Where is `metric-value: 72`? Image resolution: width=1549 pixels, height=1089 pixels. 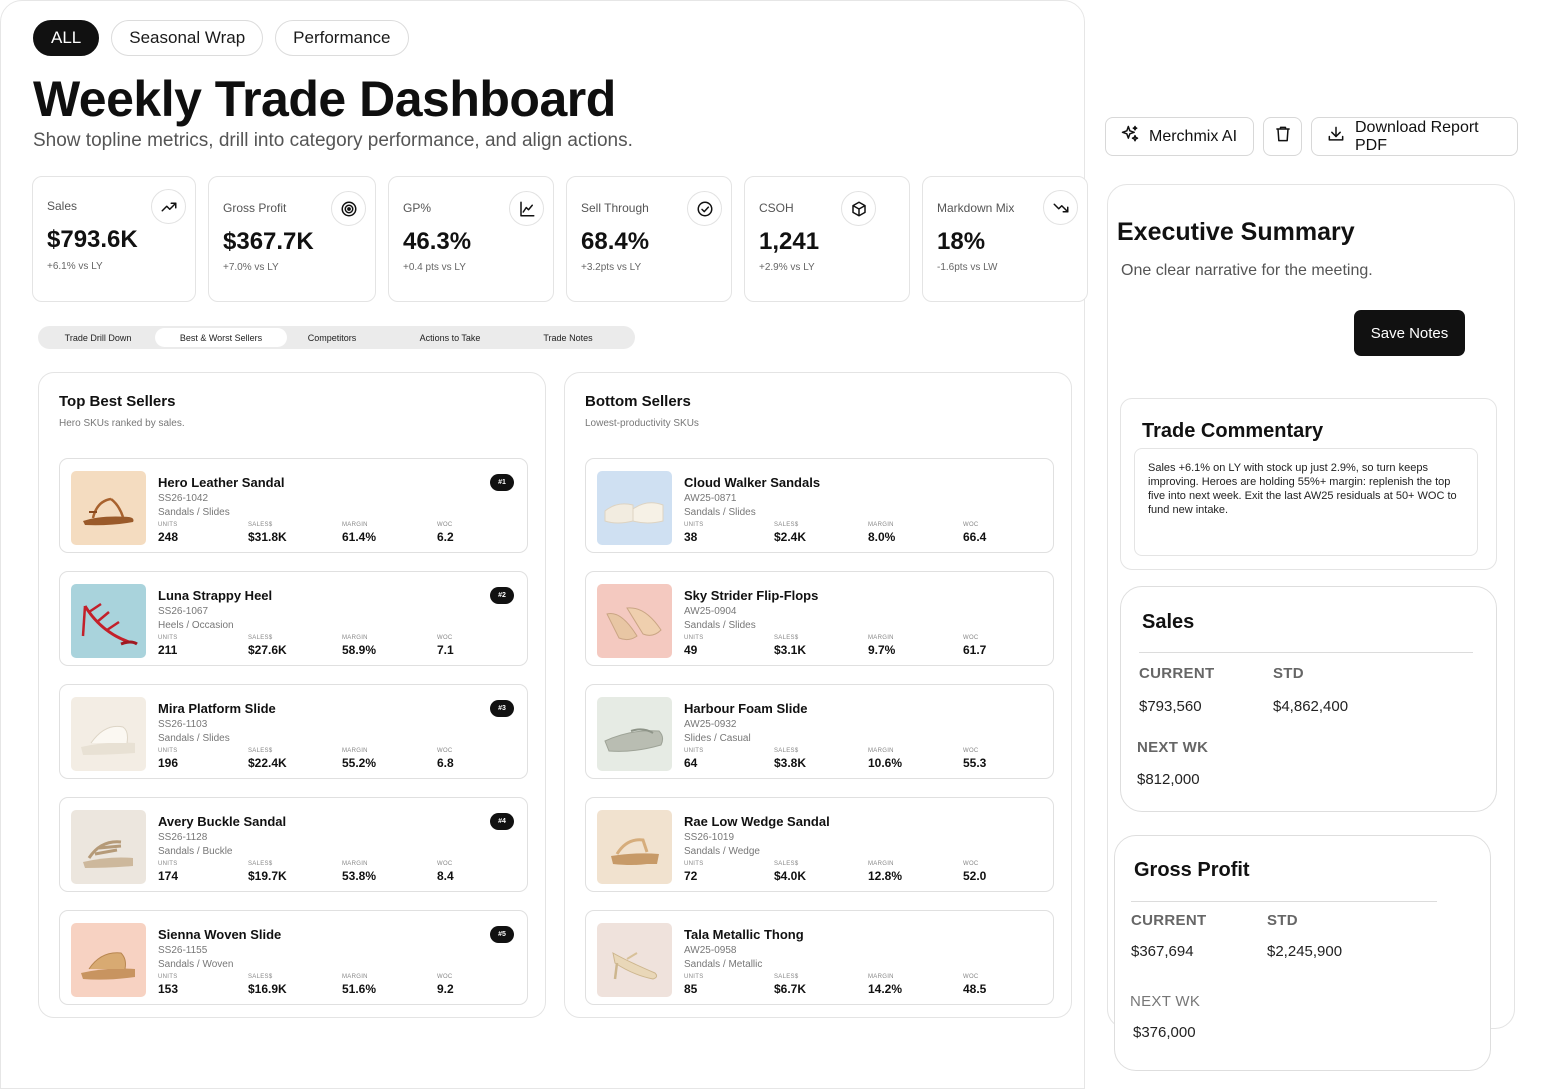 metric-value: 72 is located at coordinates (691, 876).